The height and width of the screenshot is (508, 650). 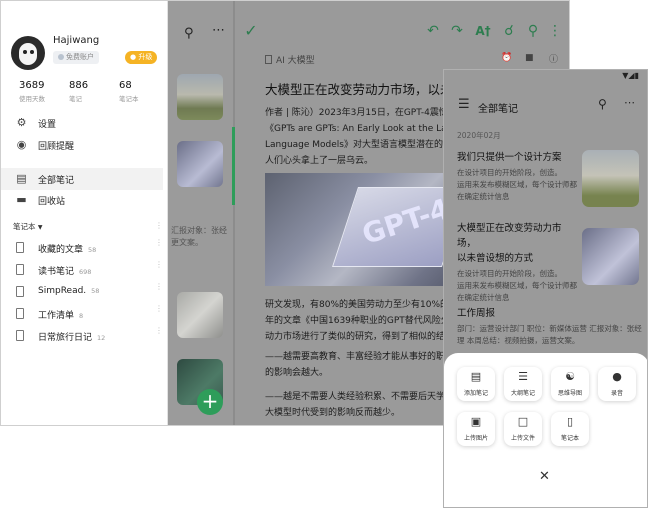 I want to click on action-add-note: ▤ 添加笔记, so click(x=476, y=384).